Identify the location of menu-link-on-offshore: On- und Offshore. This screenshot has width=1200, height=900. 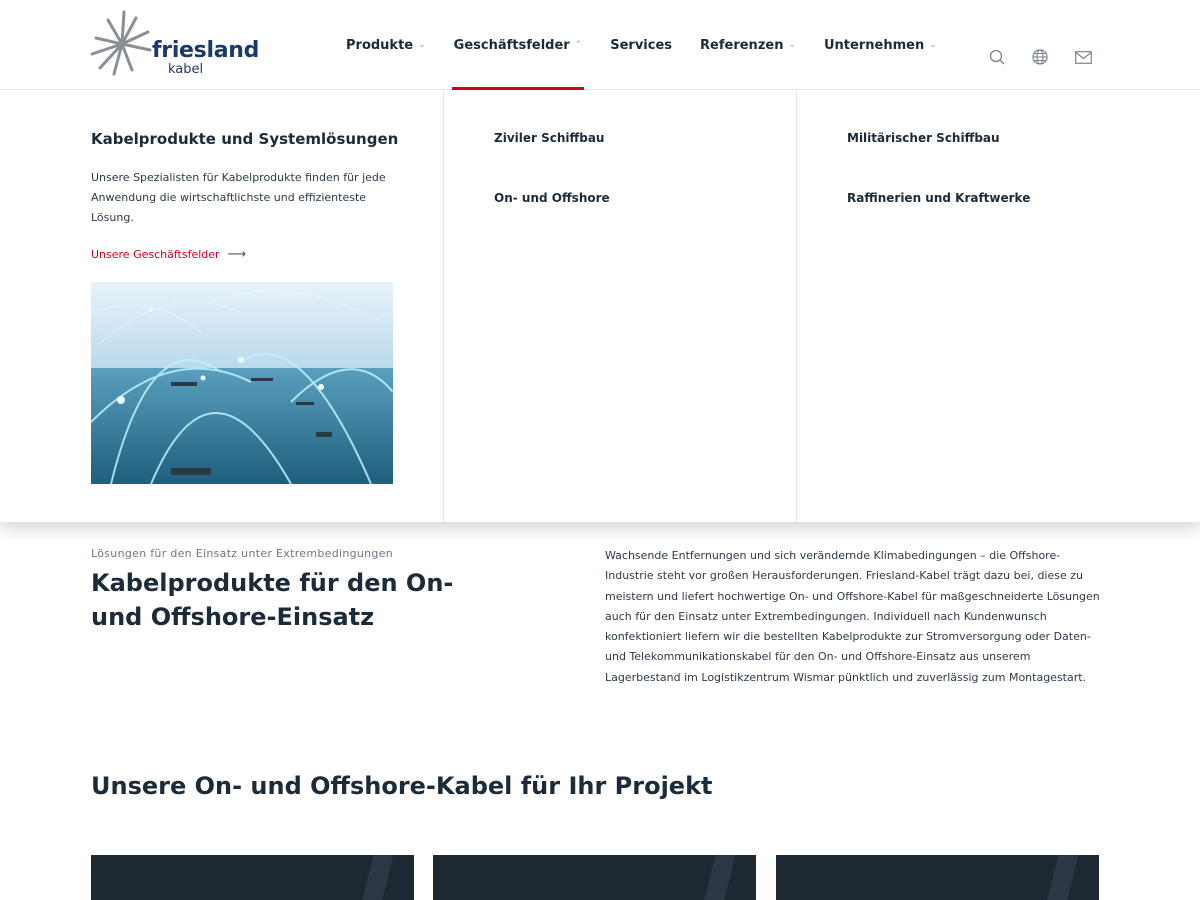
(552, 198).